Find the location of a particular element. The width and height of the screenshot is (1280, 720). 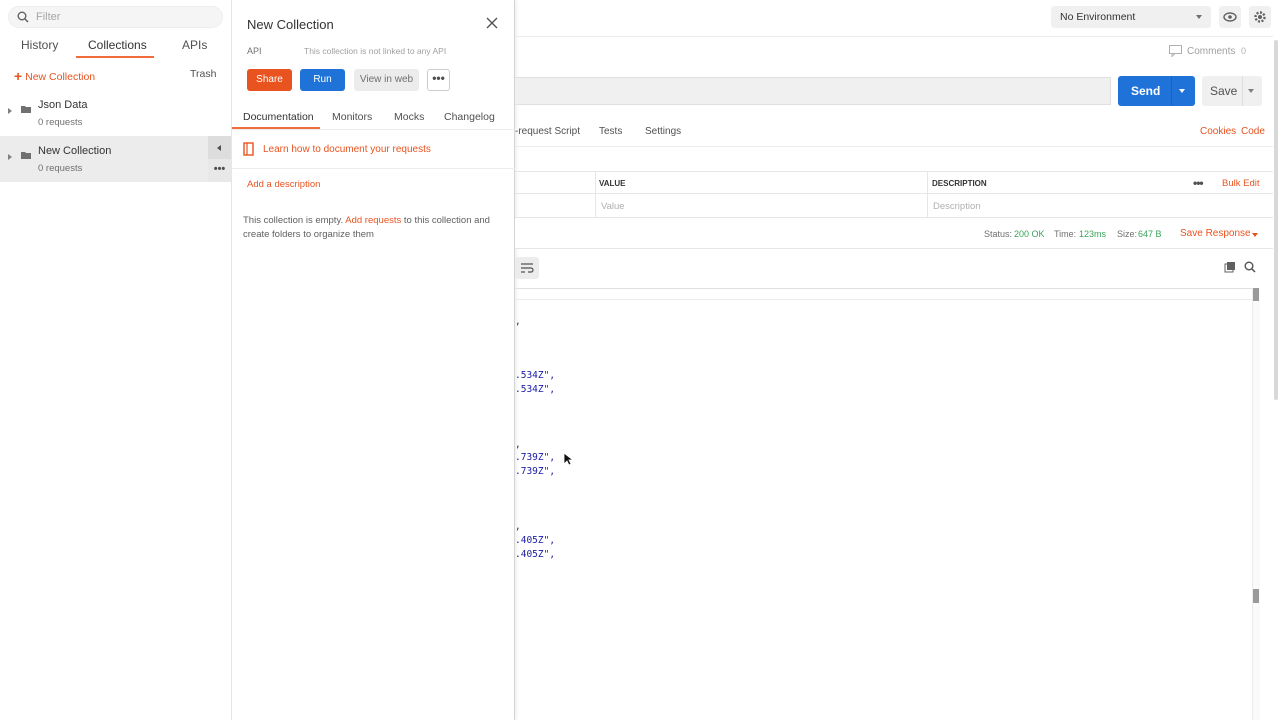

more-actions-button: ••• is located at coordinates (438, 80).